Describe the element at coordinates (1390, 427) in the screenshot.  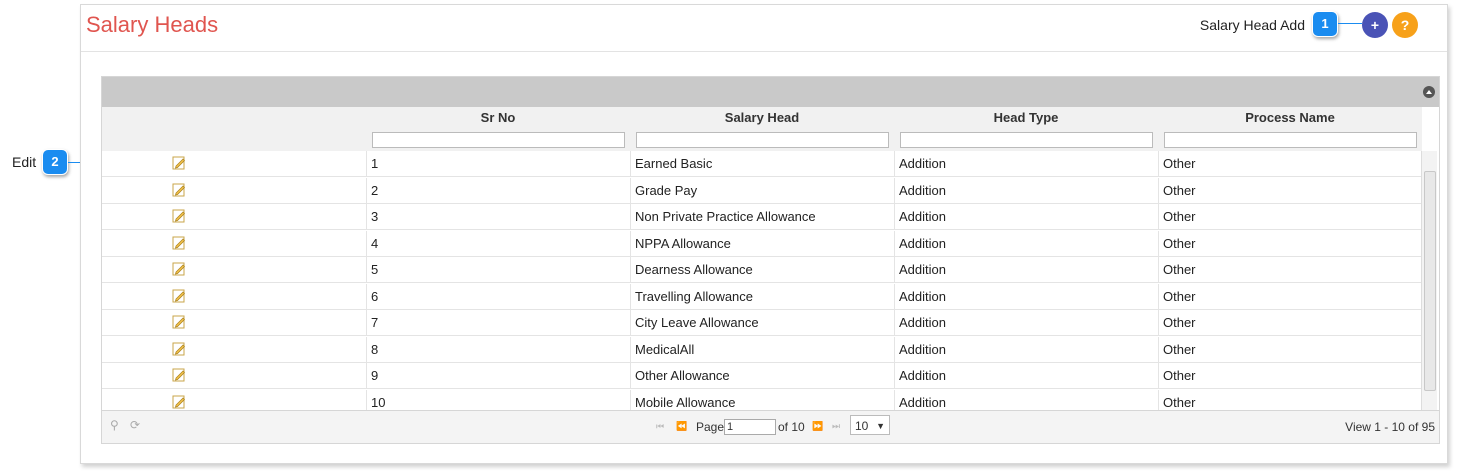
I see `view-records-text: View 1 - 10 of 95` at that location.